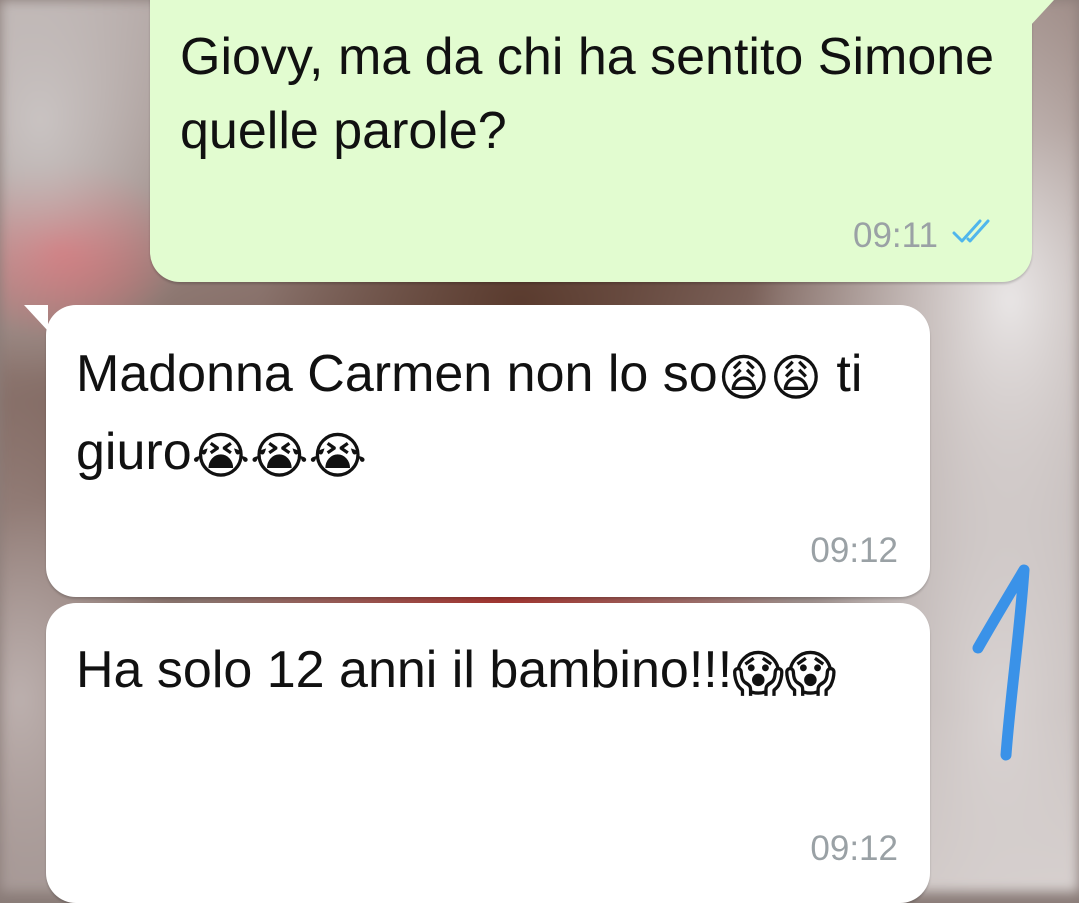 The height and width of the screenshot is (903, 1079). I want to click on message-time: 09:11, so click(895, 235).